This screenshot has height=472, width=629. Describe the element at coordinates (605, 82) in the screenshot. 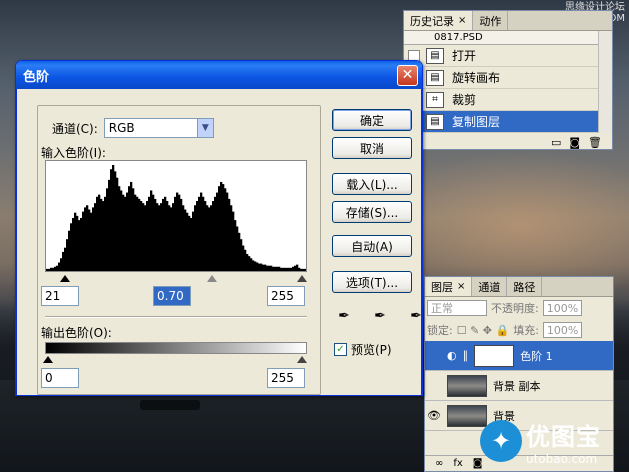

I see `history-scrollbar` at that location.